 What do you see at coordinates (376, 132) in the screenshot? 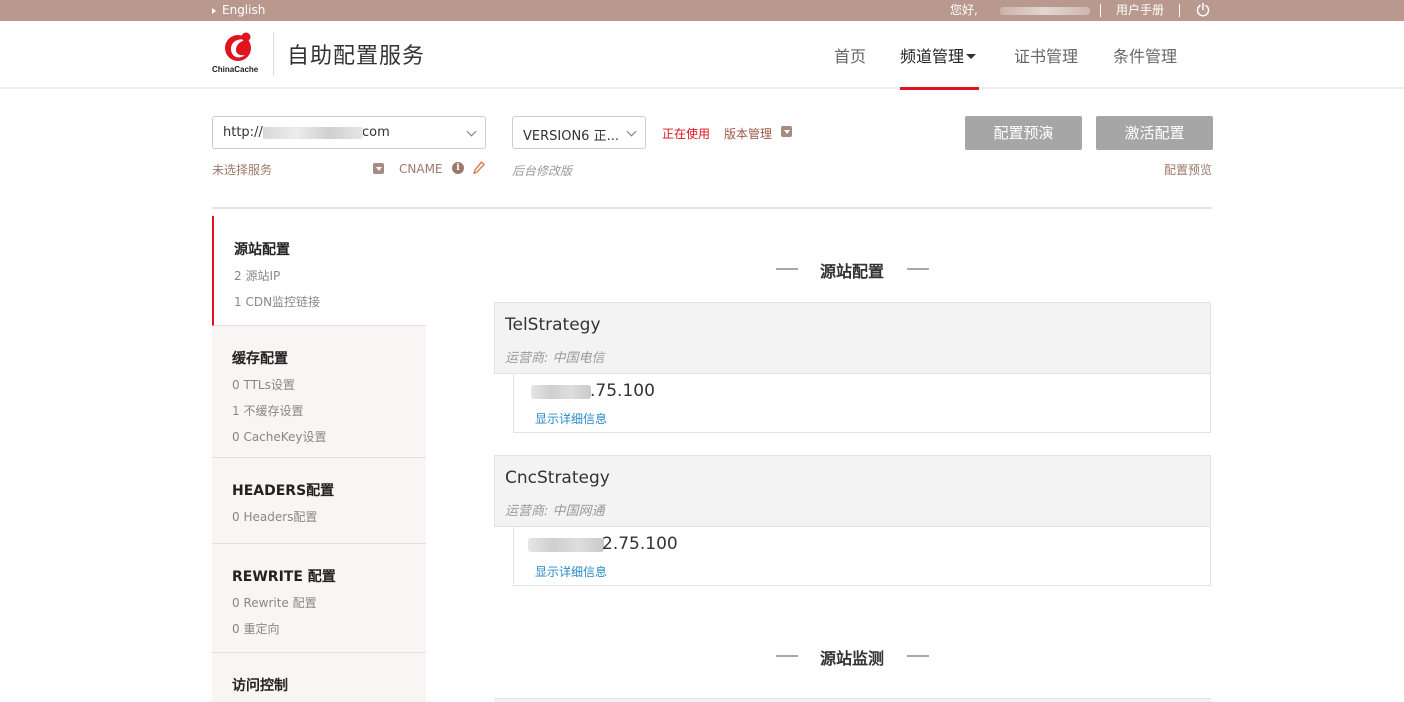
I see `service-select-suffix: com` at bounding box center [376, 132].